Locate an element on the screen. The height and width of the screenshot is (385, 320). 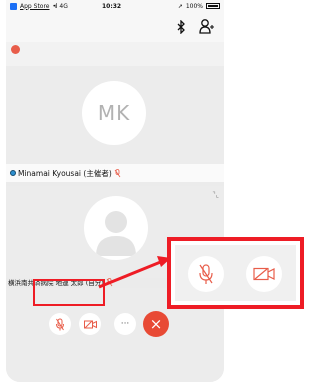
participant-name: Minamai Kyousai (主催者) is located at coordinates (65, 173).